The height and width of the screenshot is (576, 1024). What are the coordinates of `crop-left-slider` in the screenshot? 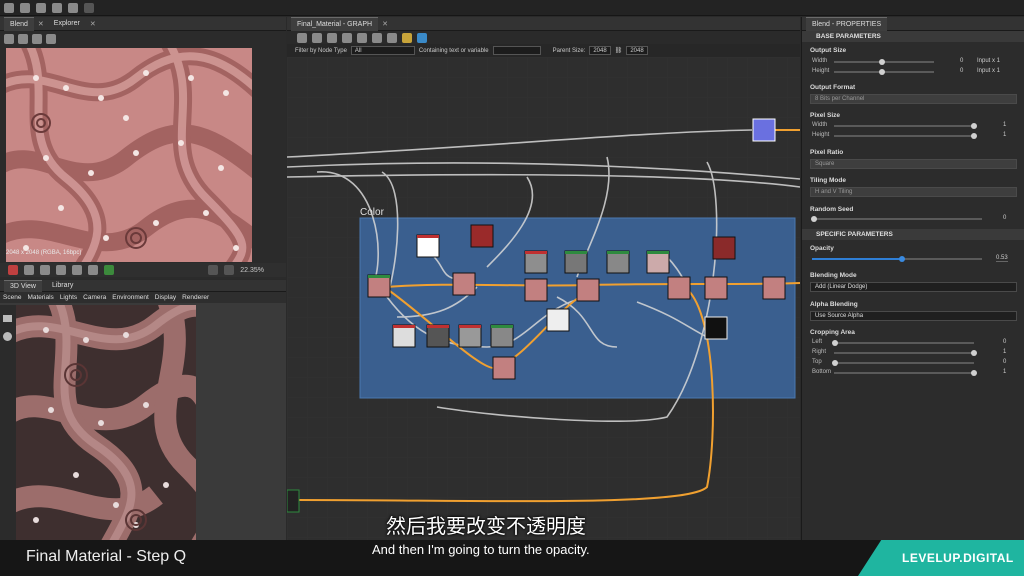 It's located at (904, 343).